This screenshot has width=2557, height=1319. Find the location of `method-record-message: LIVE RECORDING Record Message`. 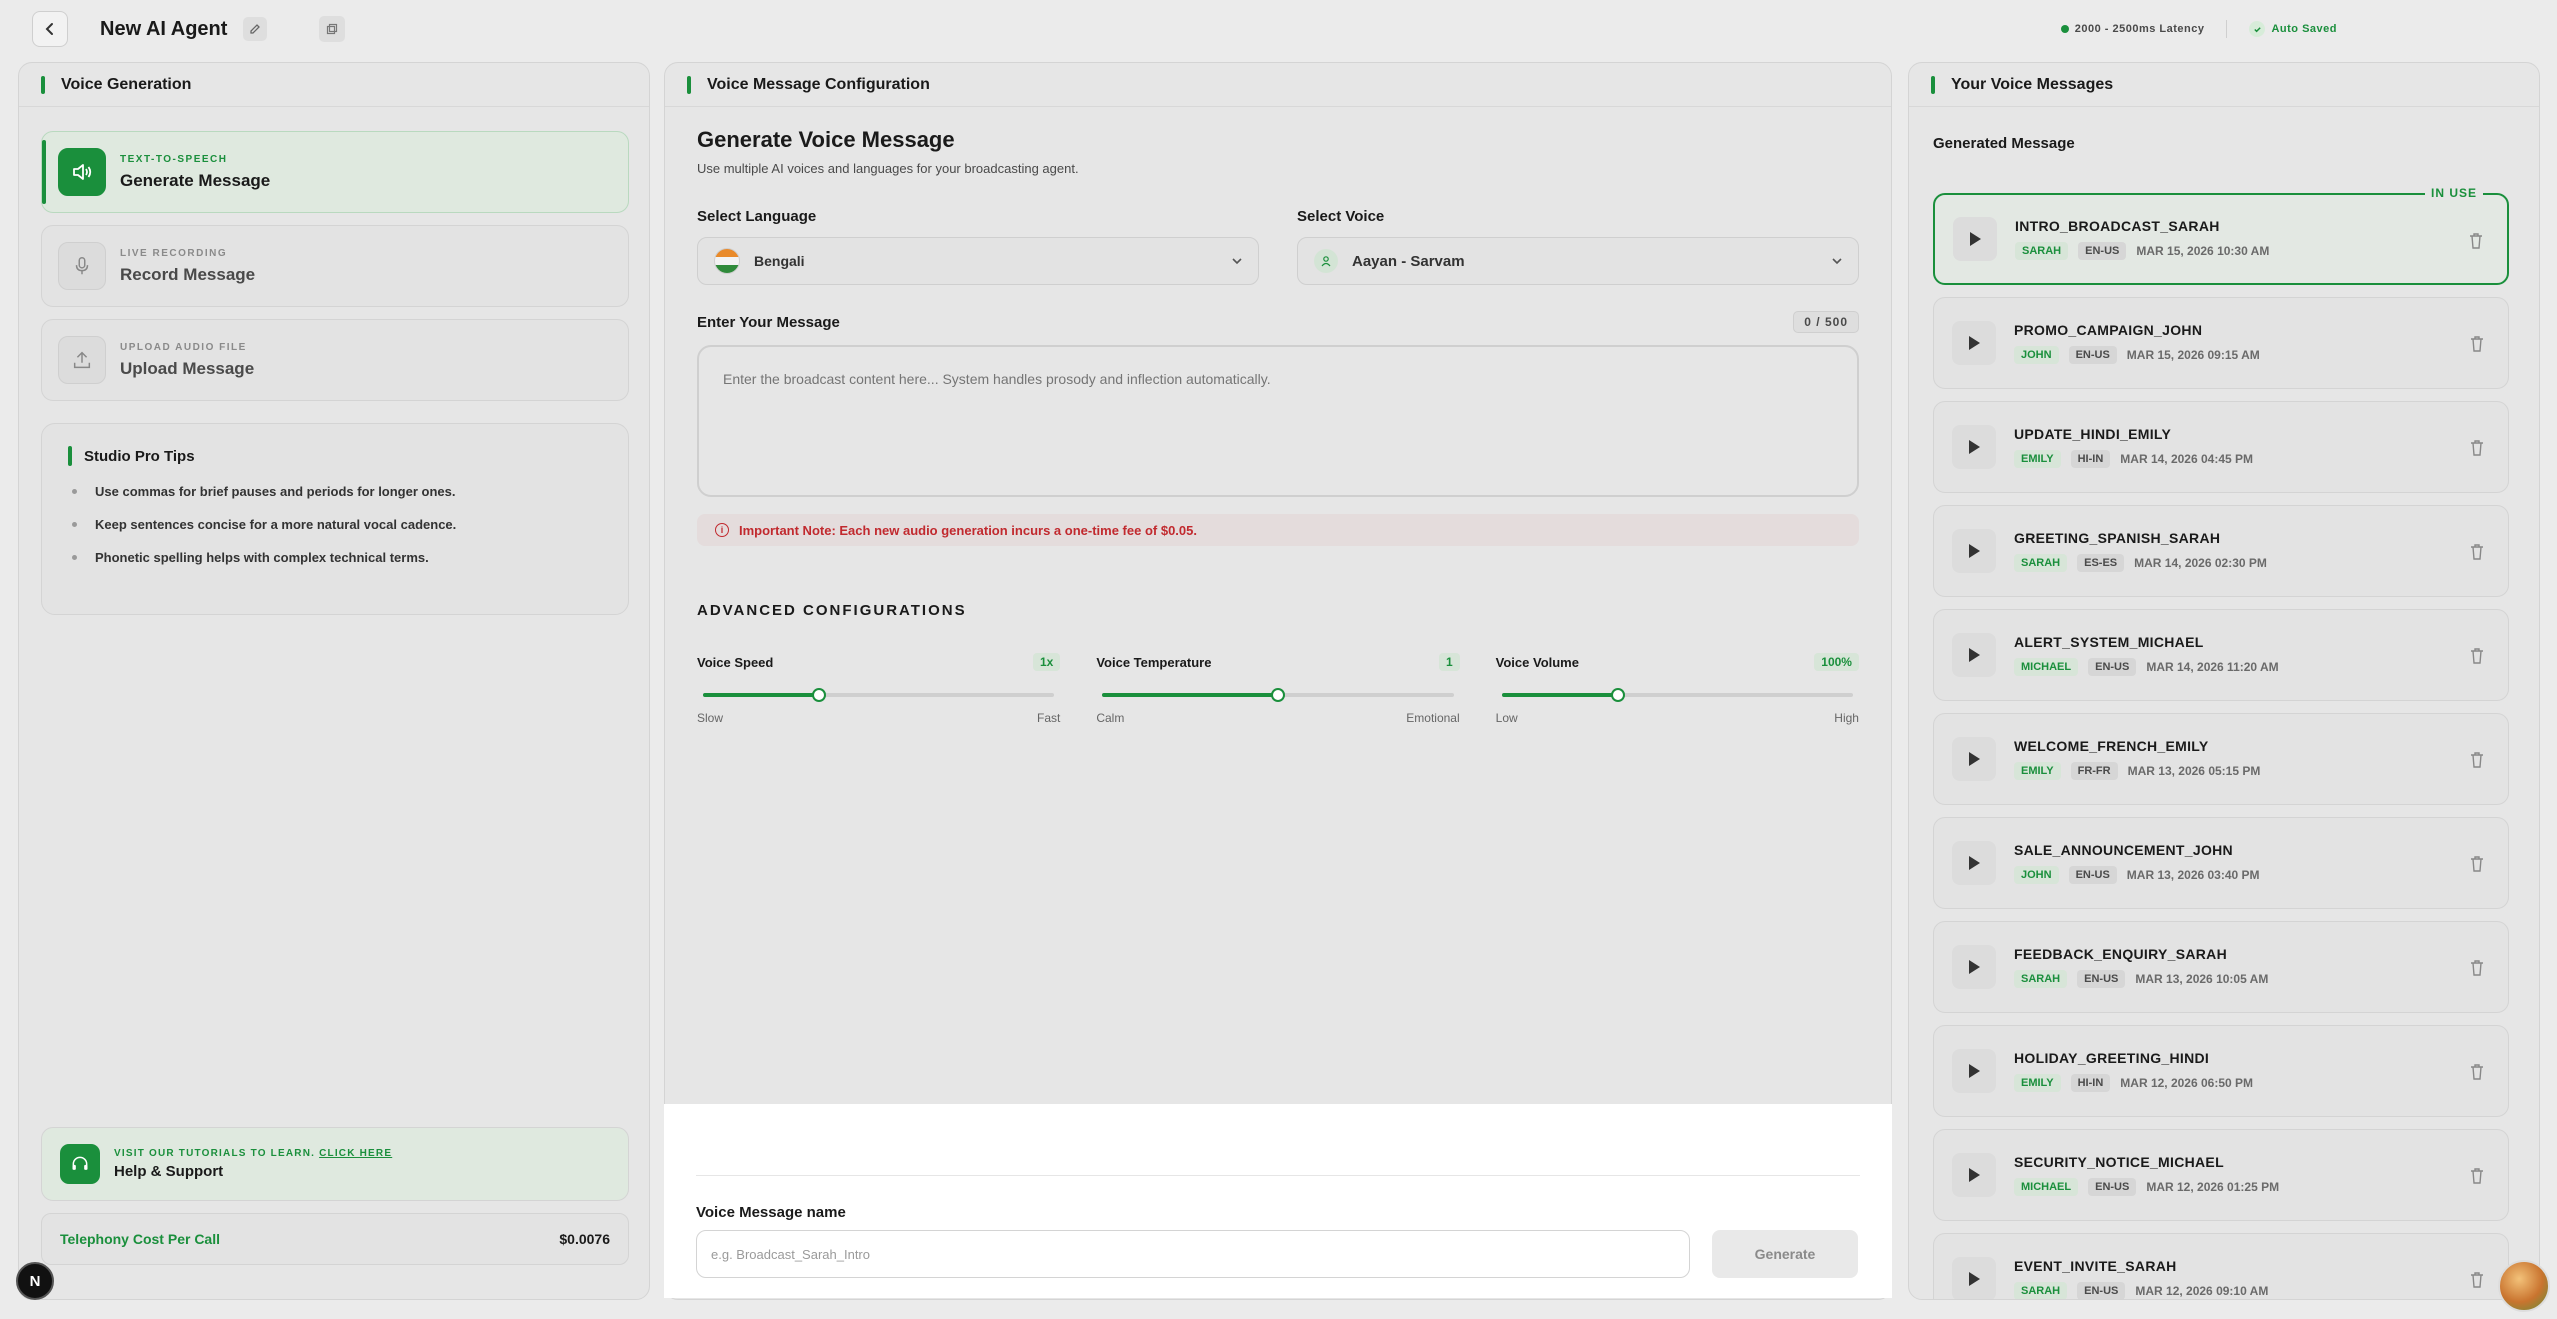

method-record-message: LIVE RECORDING Record Message is located at coordinates (335, 266).